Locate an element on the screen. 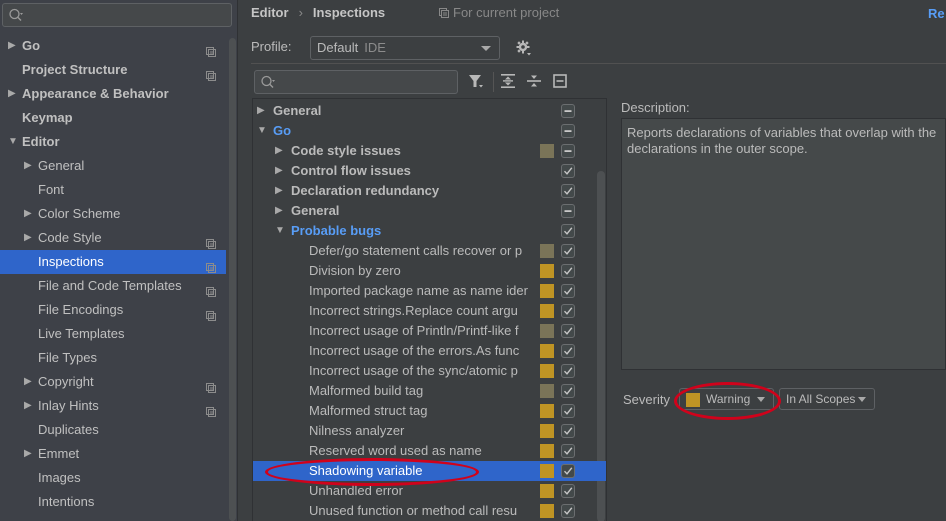  sidebar-item-editor: ▼ Editor is located at coordinates (113, 142).